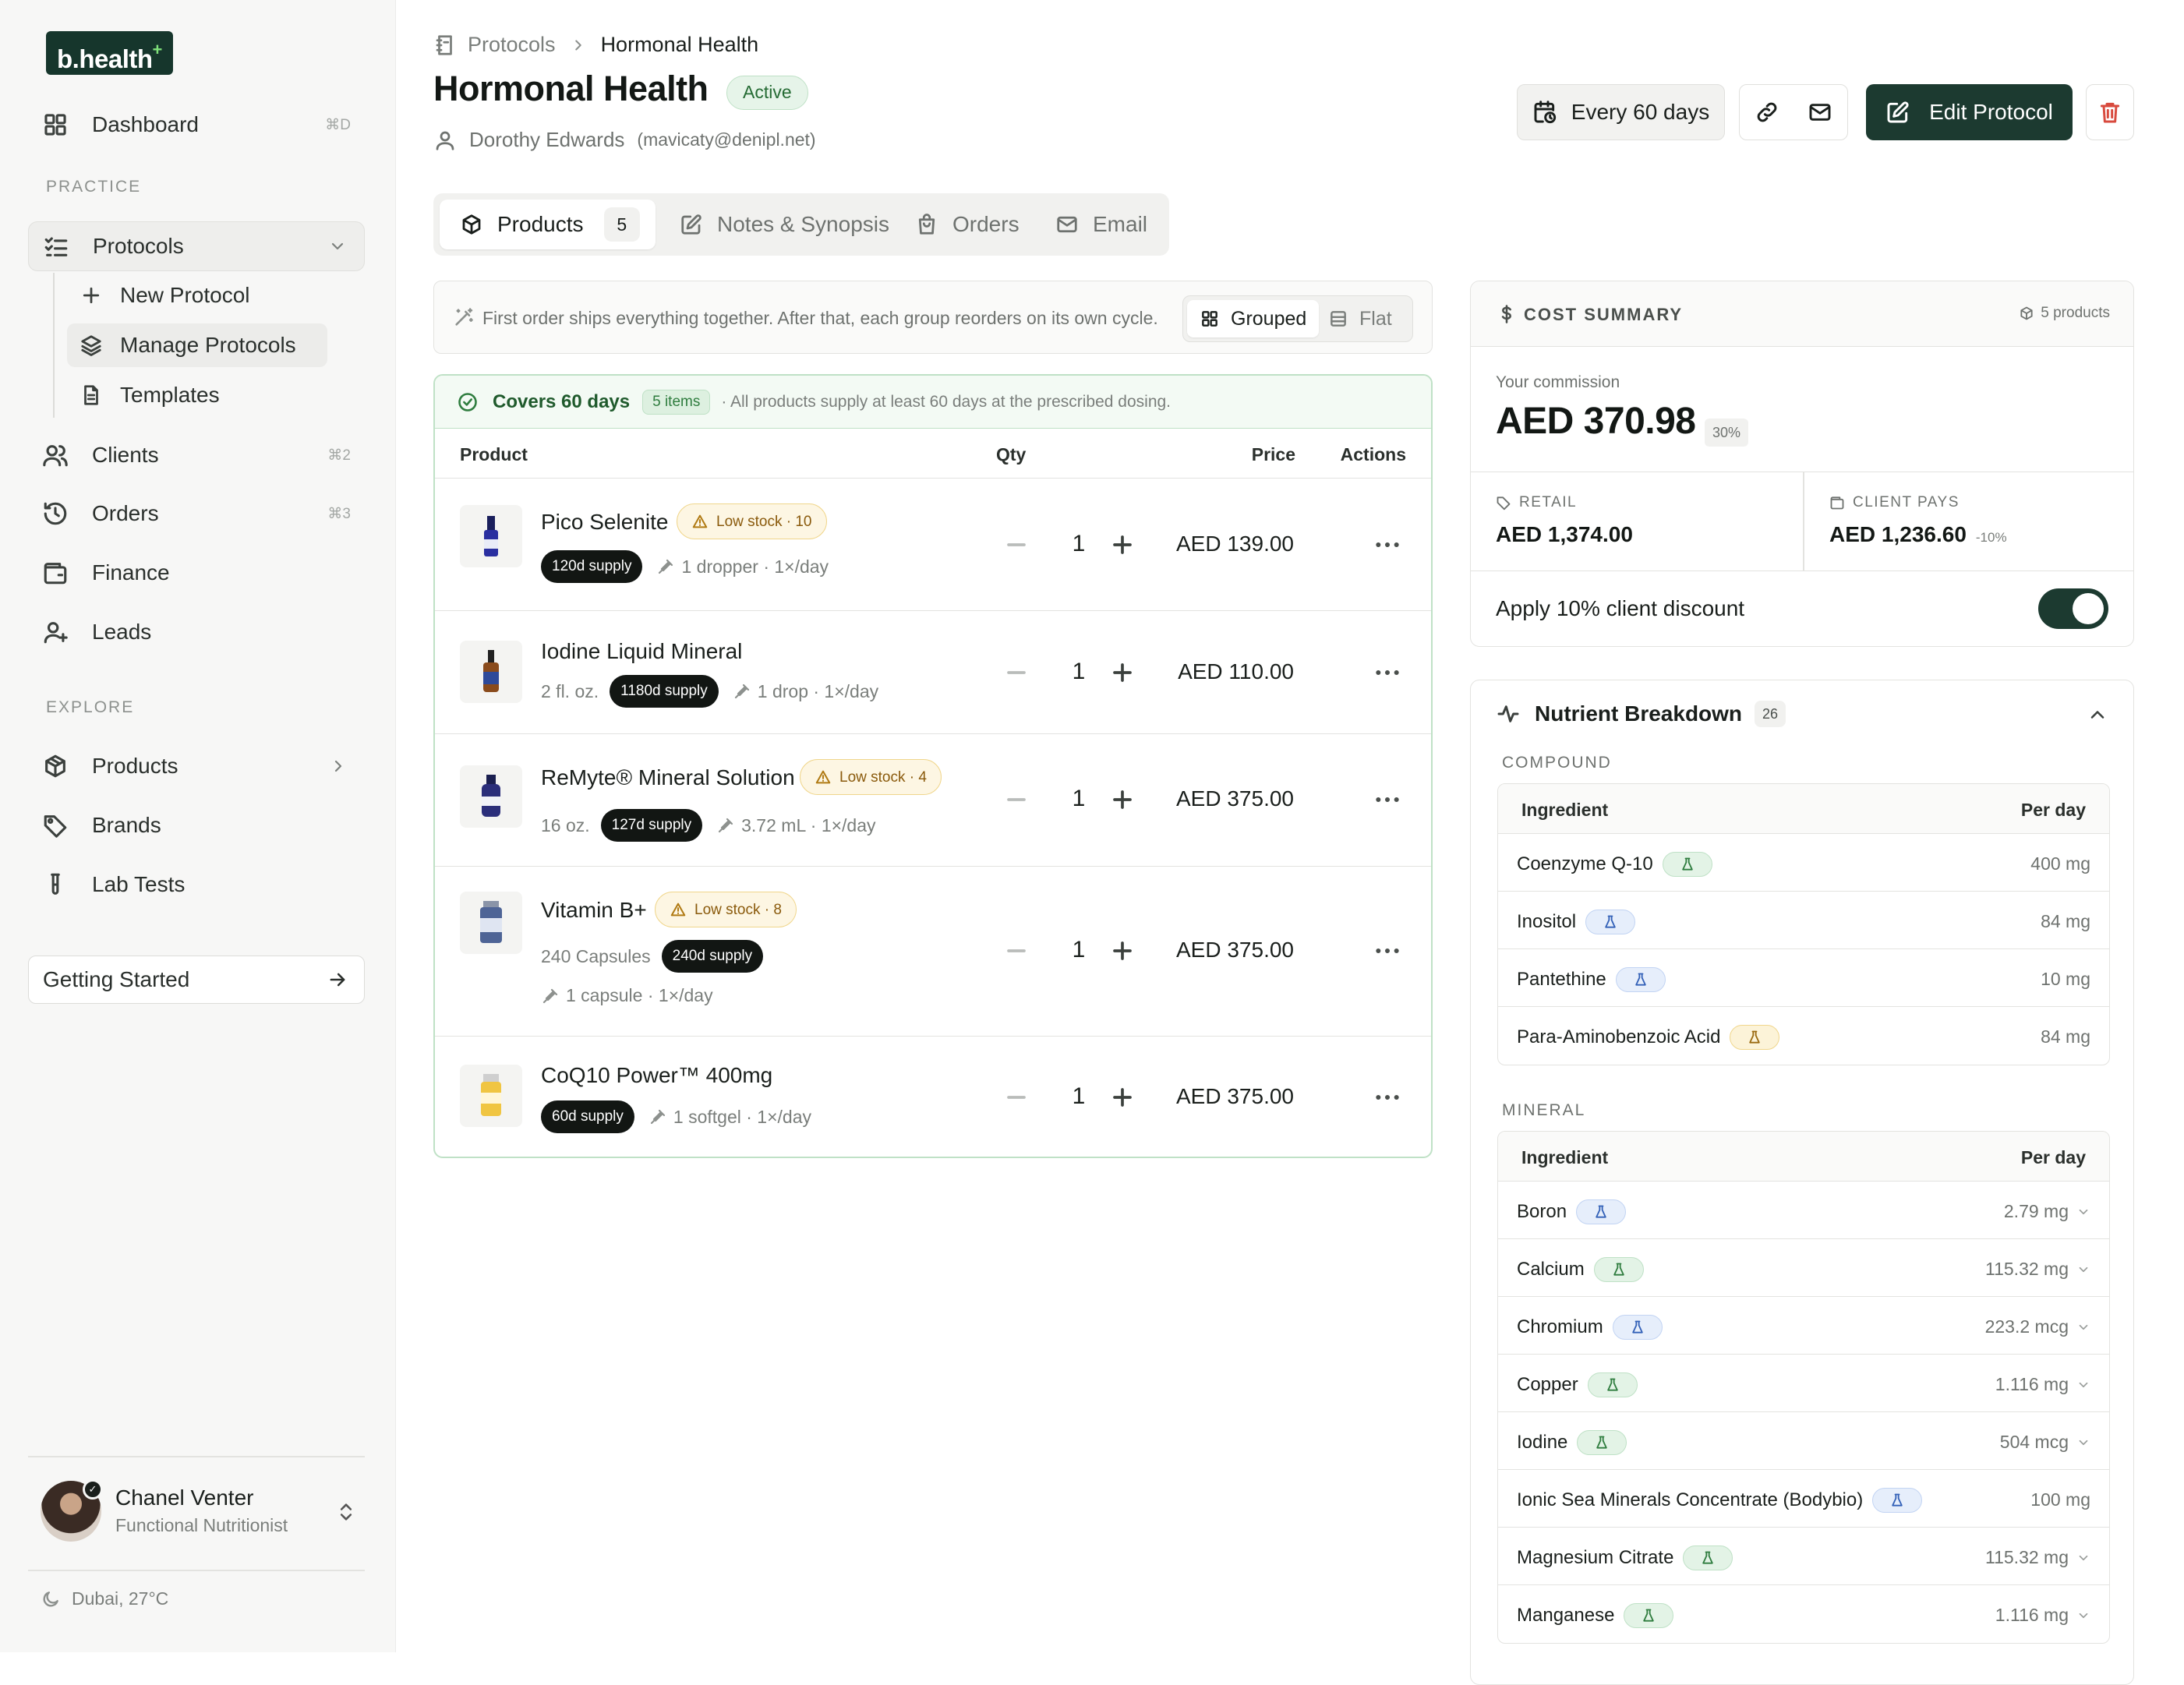 The image size is (2184, 1685). Describe the element at coordinates (2097, 715) in the screenshot. I see `chevron-up-icon` at that location.